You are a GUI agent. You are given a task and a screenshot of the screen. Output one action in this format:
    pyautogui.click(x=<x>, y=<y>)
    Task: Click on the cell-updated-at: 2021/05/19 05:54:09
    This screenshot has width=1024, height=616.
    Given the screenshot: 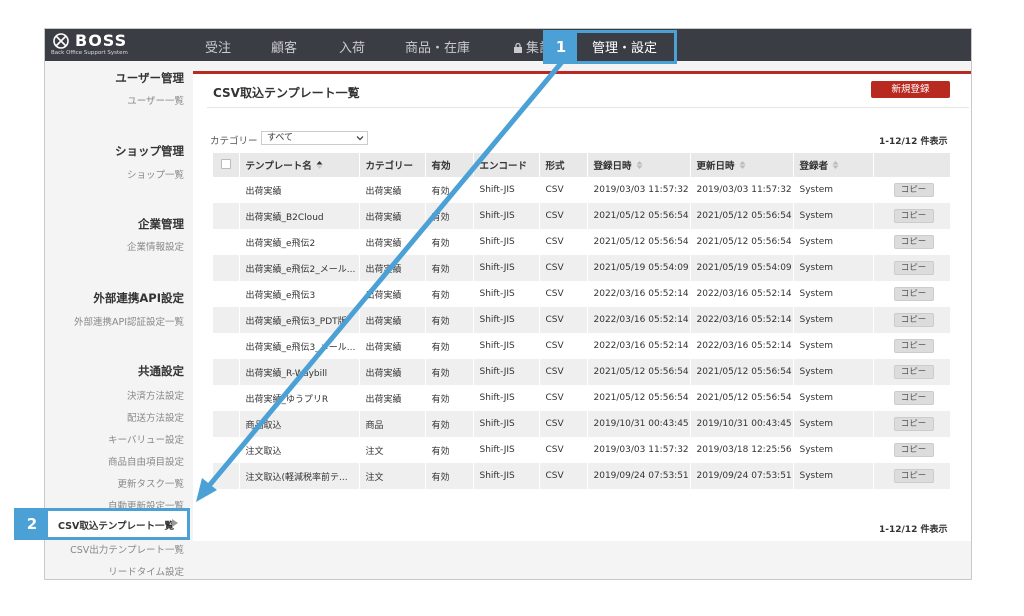 What is the action you would take?
    pyautogui.click(x=742, y=268)
    